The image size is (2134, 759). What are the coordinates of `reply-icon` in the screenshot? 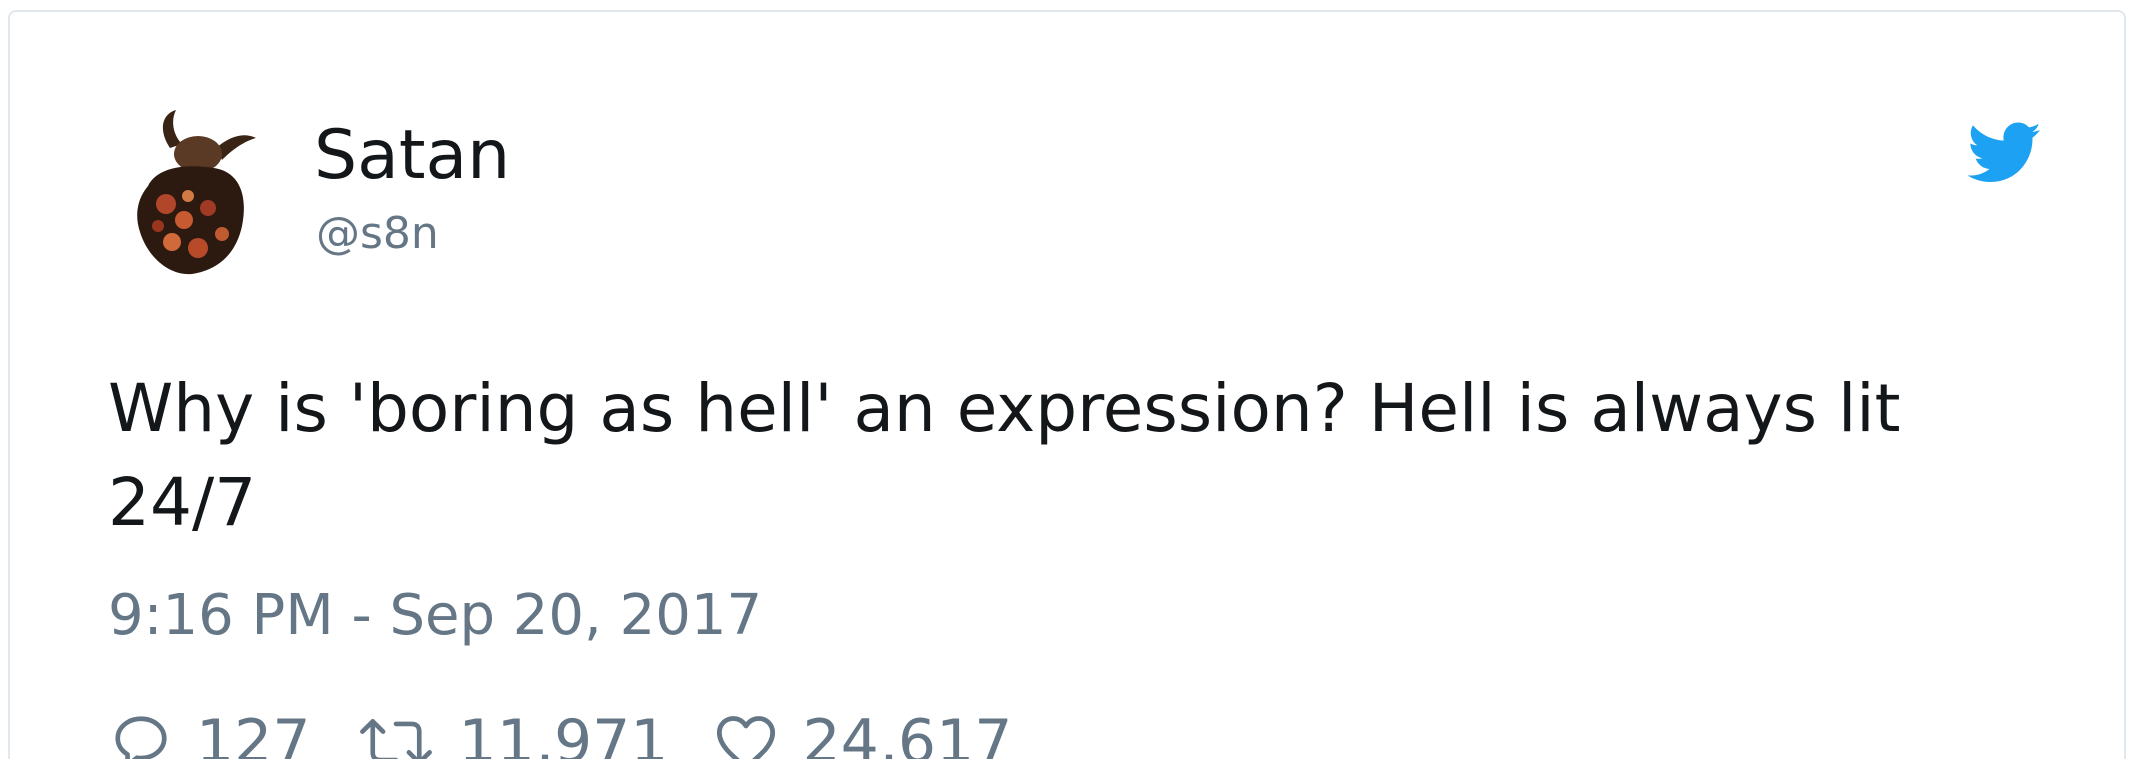 It's located at (141, 737).